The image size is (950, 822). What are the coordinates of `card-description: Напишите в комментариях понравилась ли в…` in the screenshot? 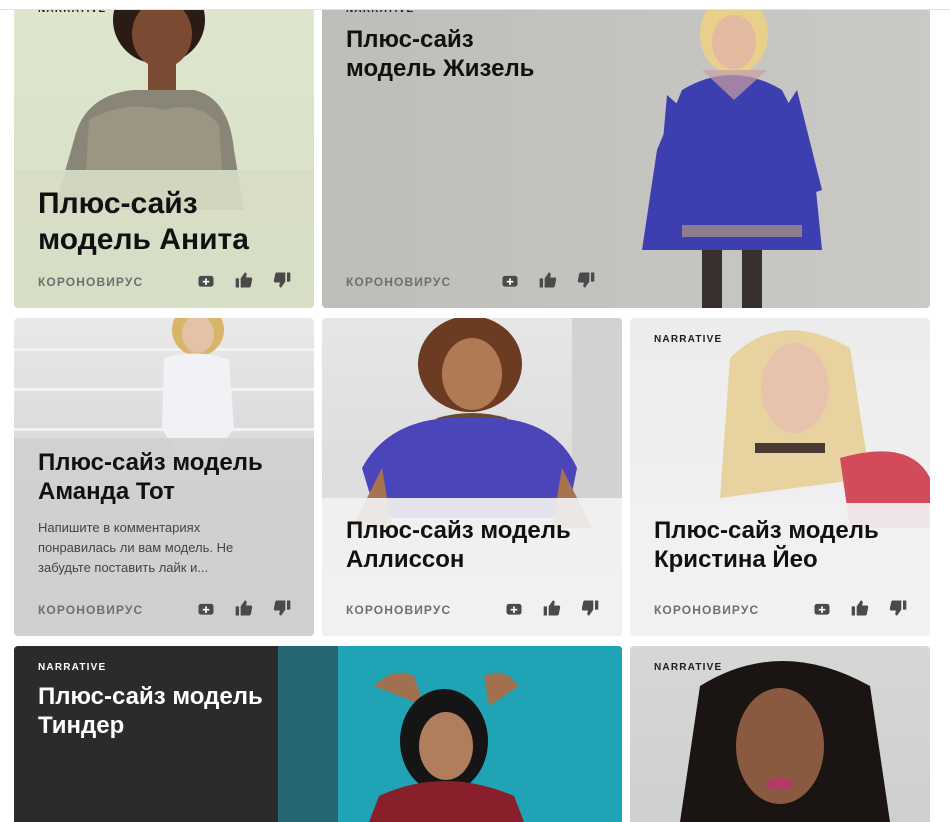 It's located at (136, 547).